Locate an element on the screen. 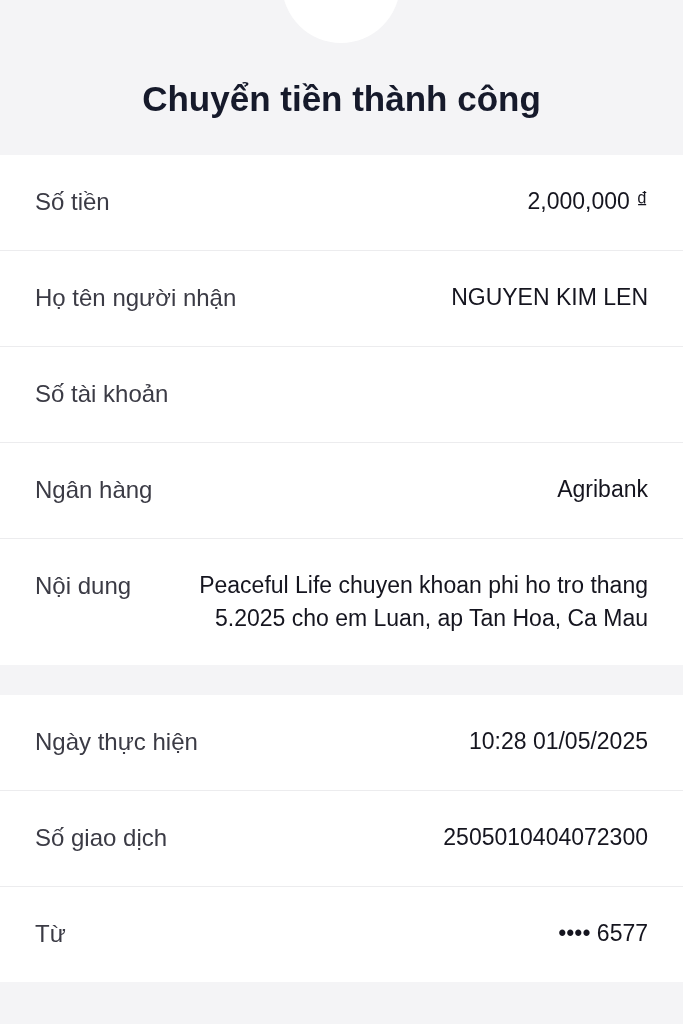 The image size is (683, 1024). field-label: Ngày thực hiện is located at coordinates (116, 742).